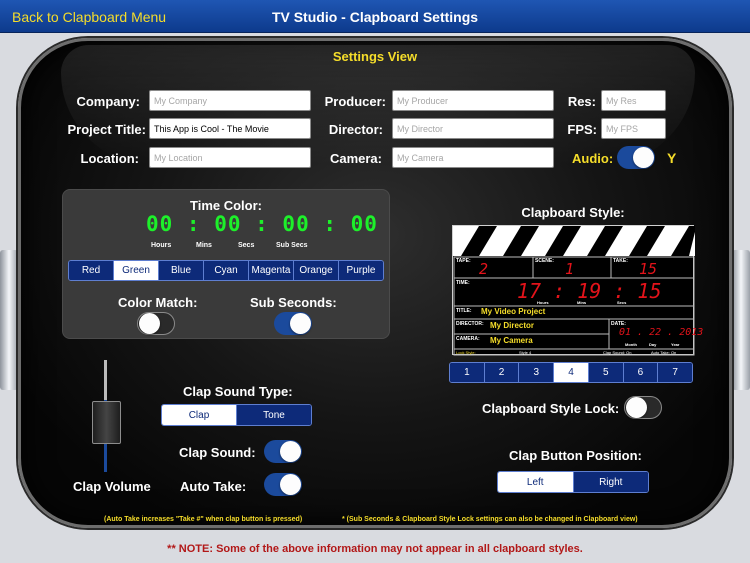 The width and height of the screenshot is (750, 563). I want to click on back-to-clapboard-menu-button: Back to Clapboard Menu, so click(89, 17).